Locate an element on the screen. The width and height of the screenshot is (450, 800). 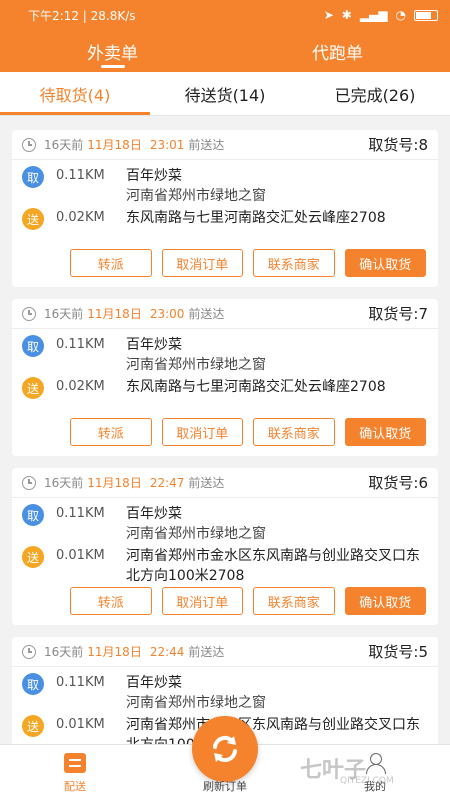
nav-delivery: 配送 is located at coordinates (75, 772).